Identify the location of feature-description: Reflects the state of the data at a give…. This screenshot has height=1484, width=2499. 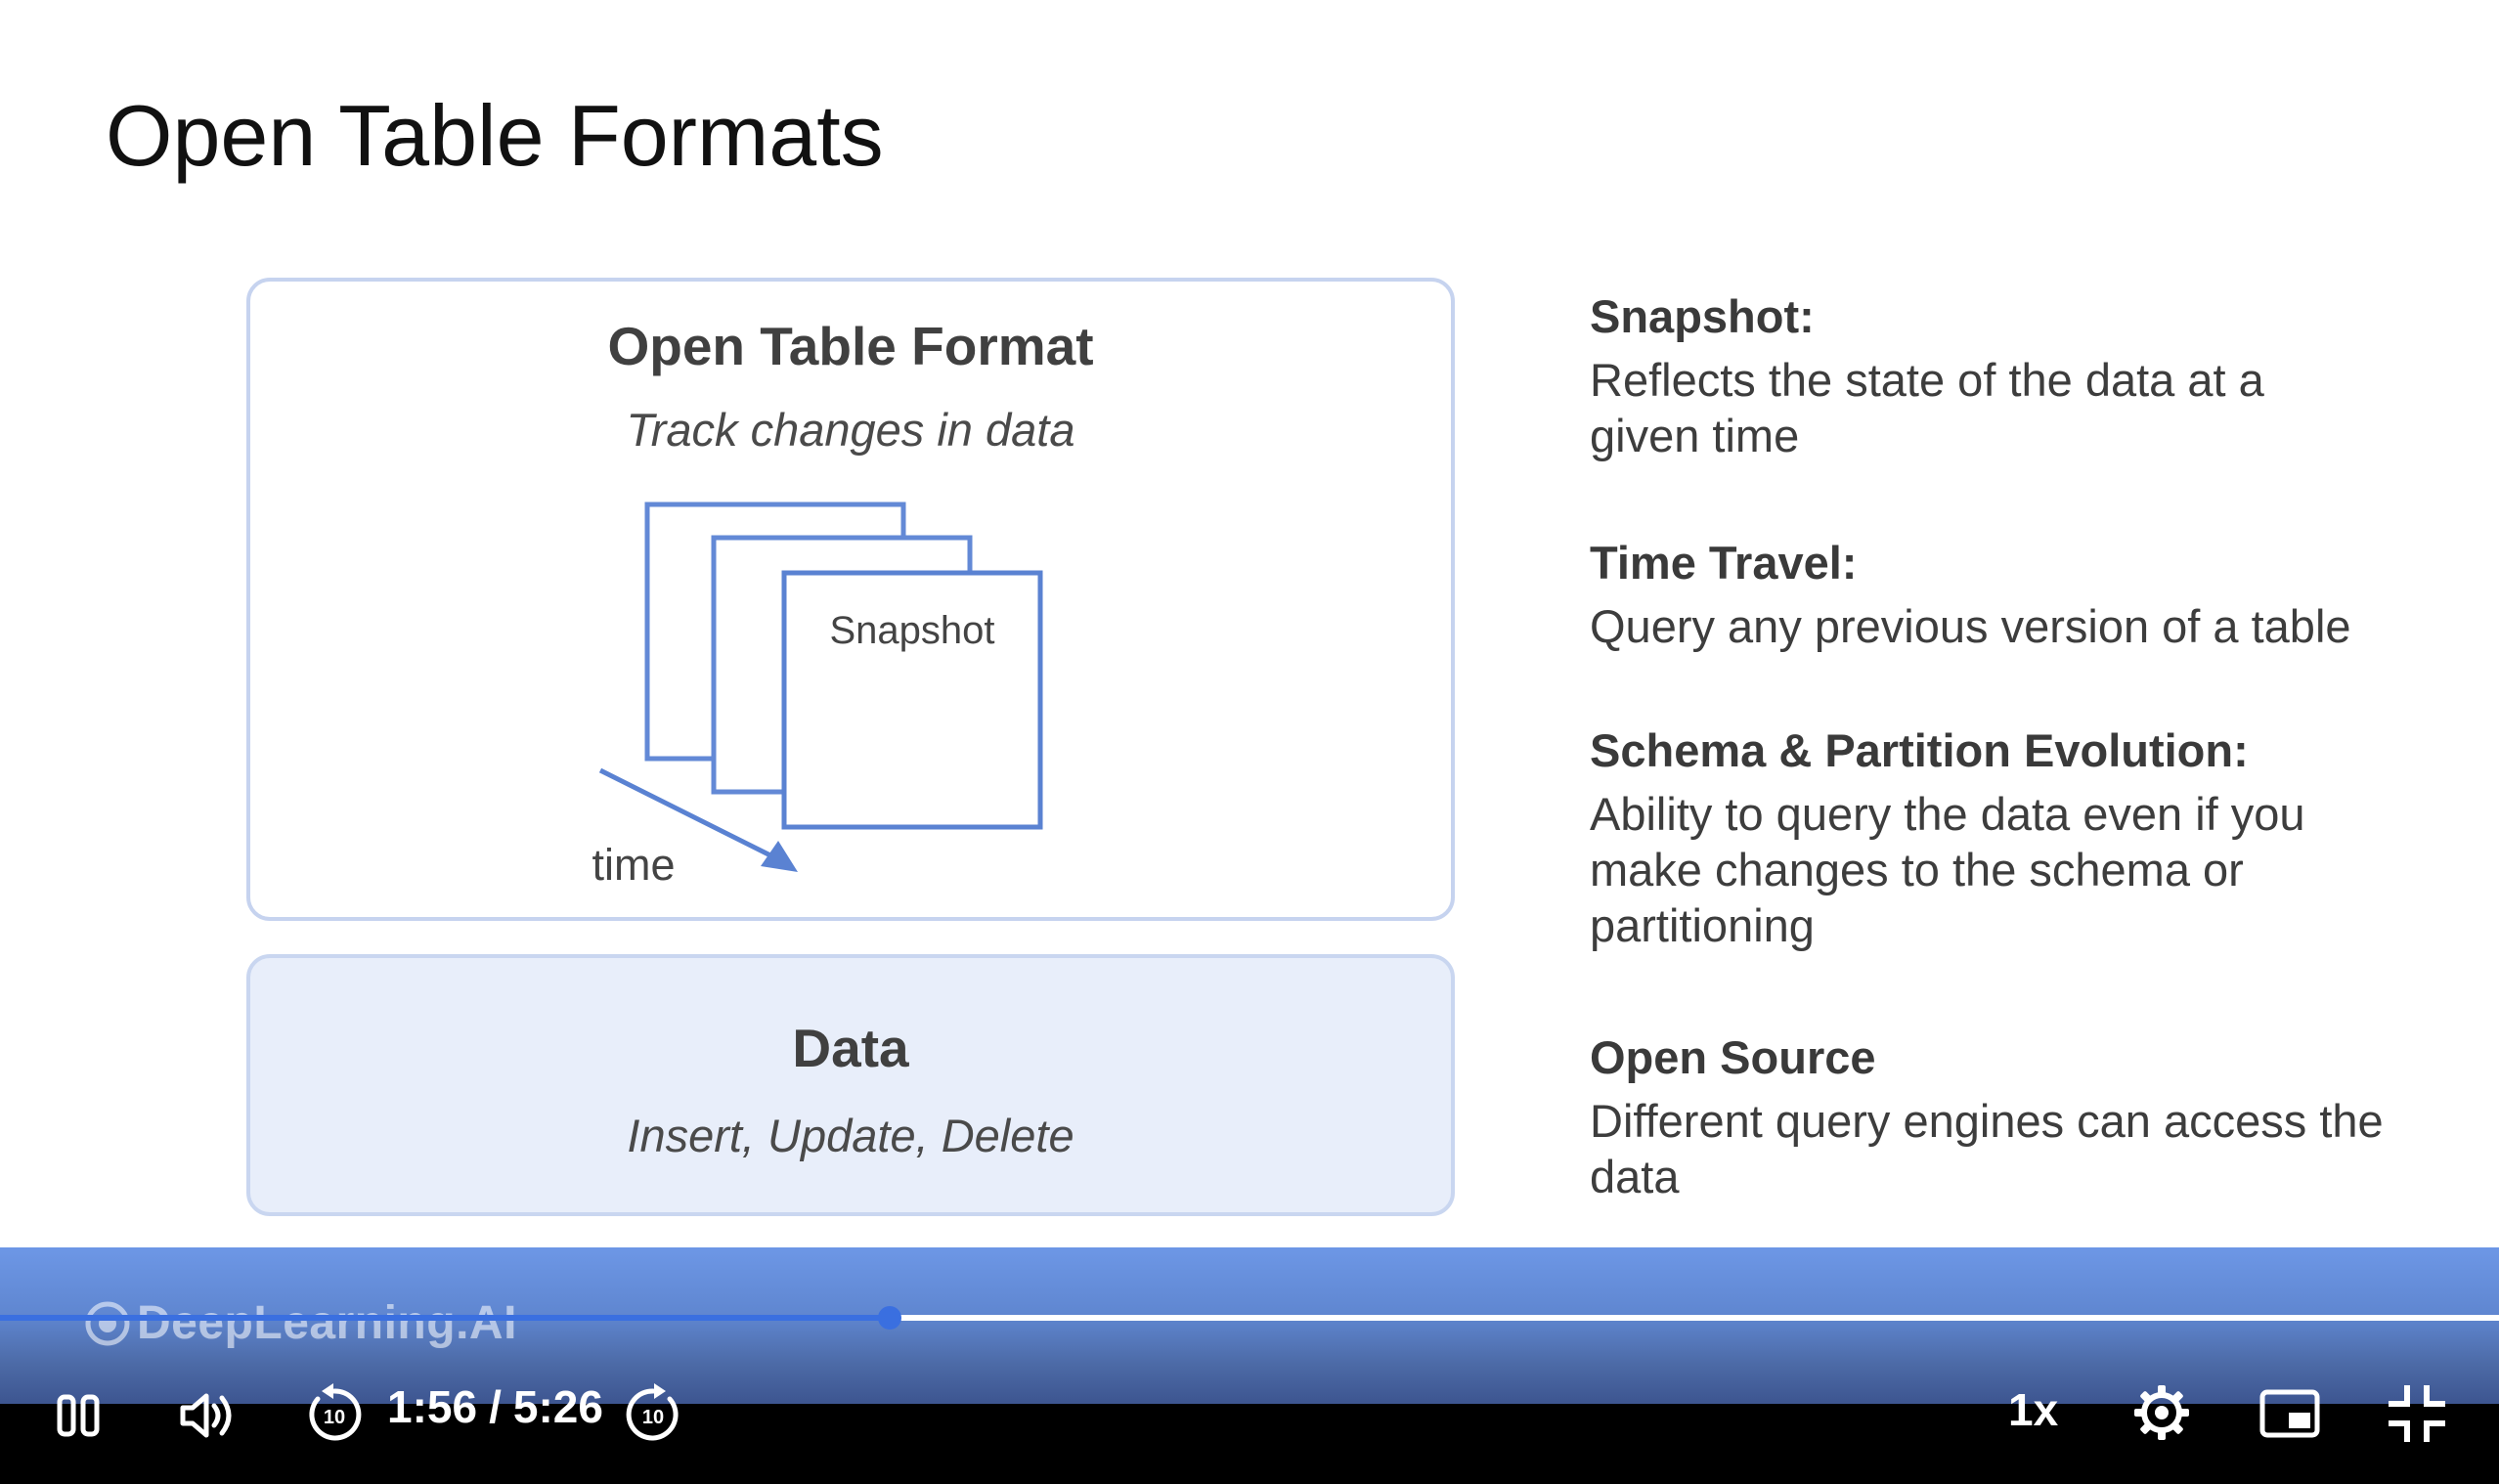
(1927, 408).